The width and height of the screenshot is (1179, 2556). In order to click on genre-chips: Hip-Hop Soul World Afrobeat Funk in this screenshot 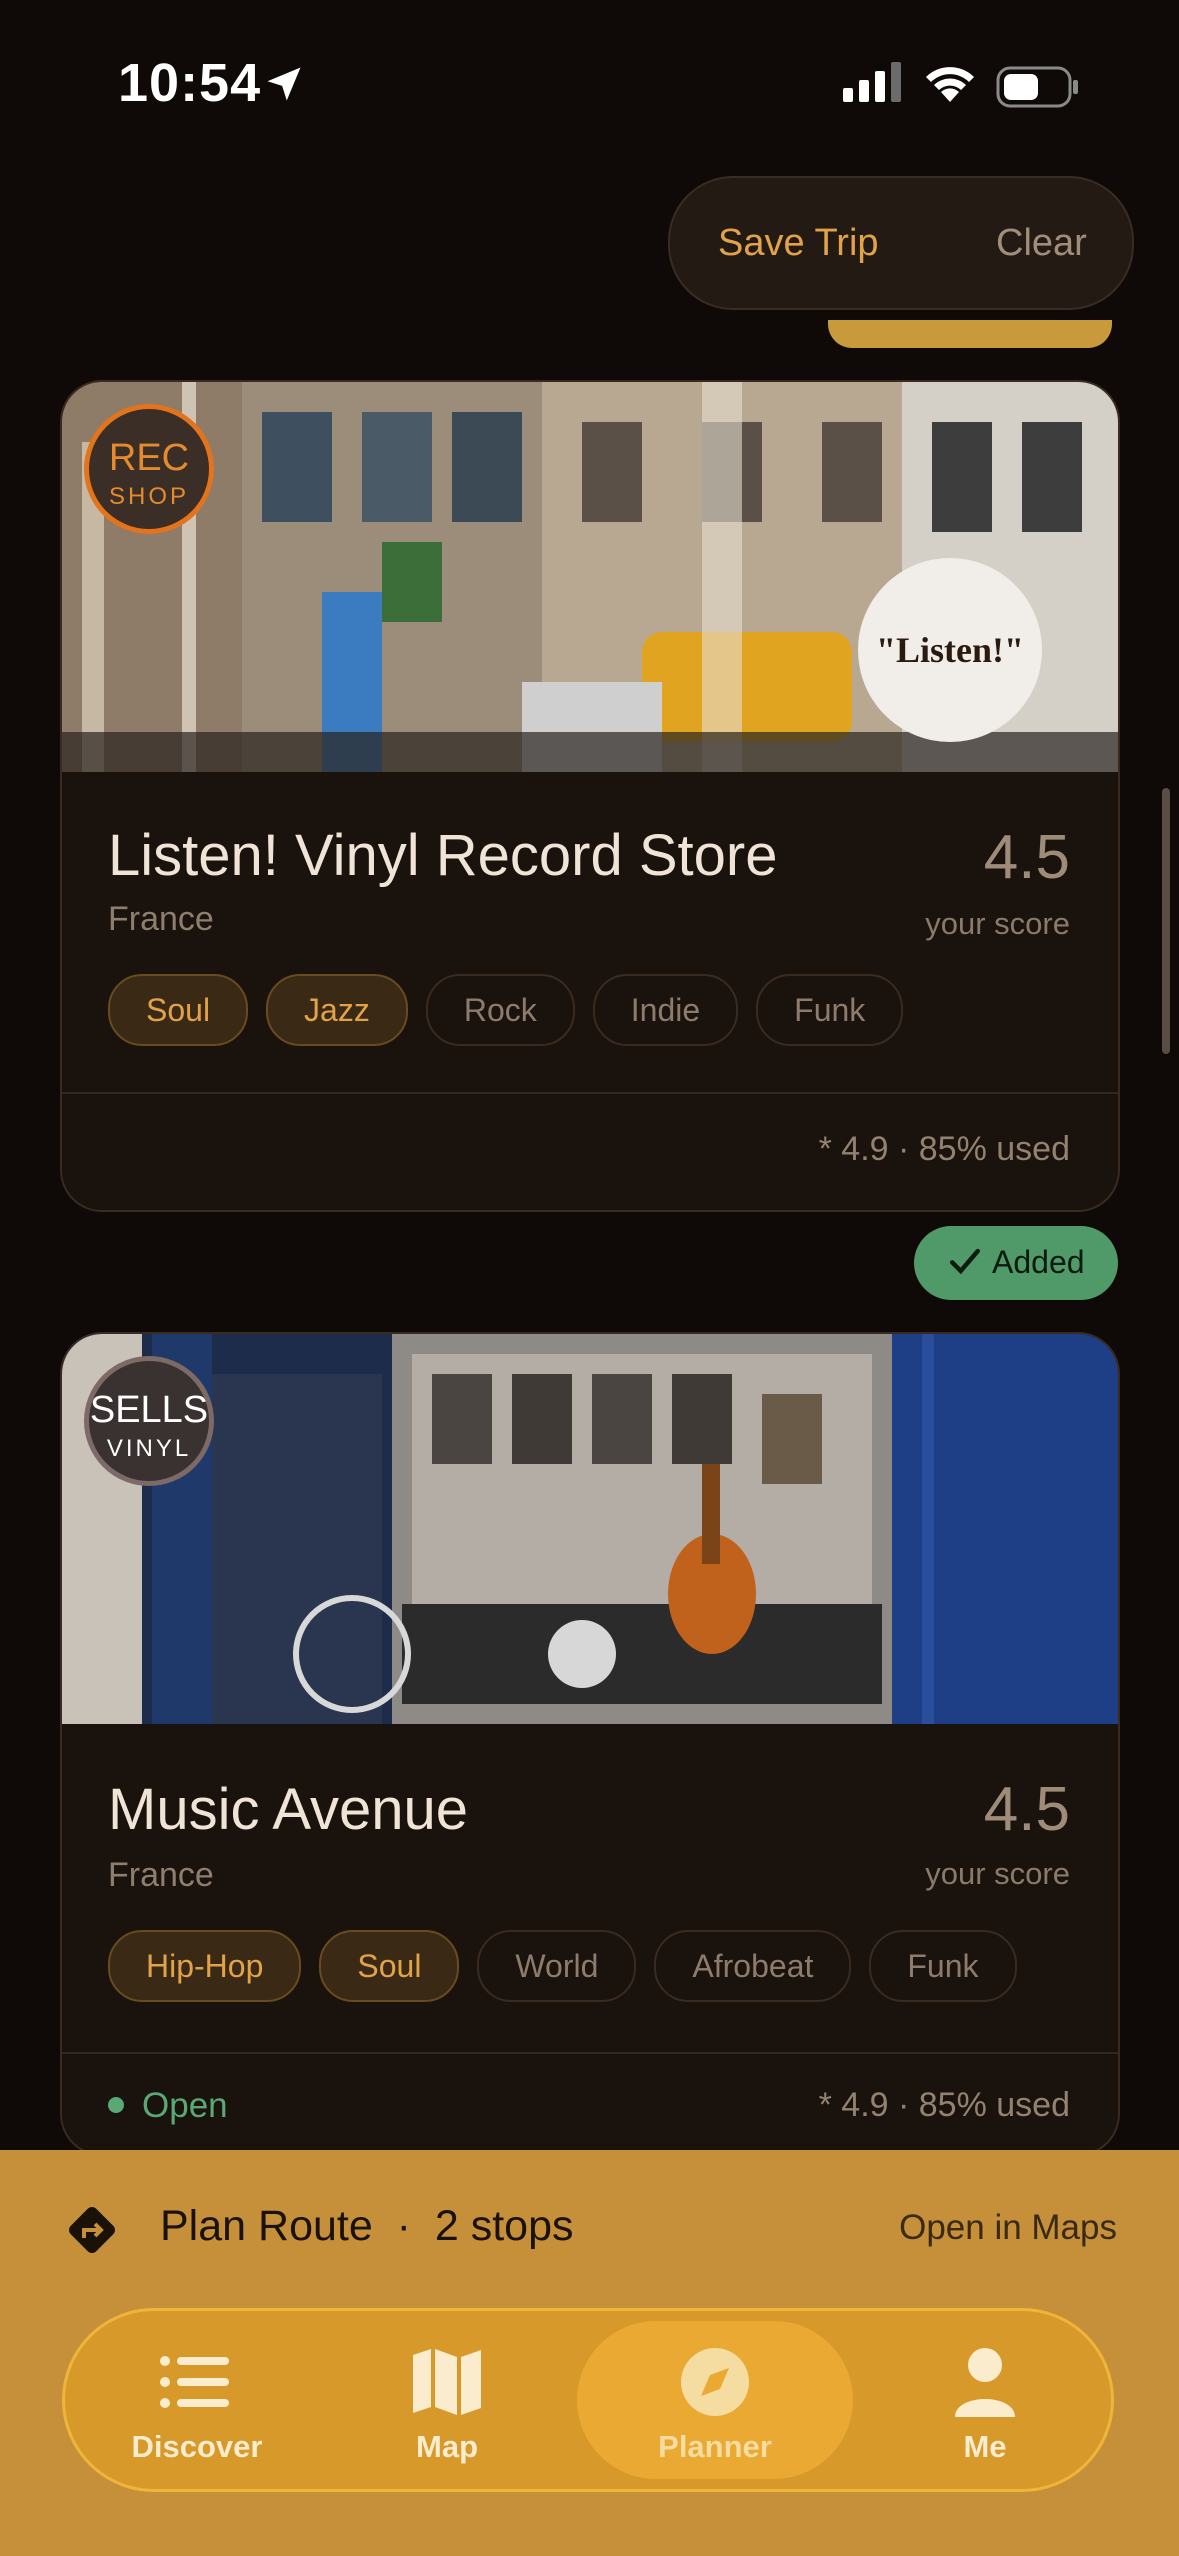, I will do `click(562, 1966)`.